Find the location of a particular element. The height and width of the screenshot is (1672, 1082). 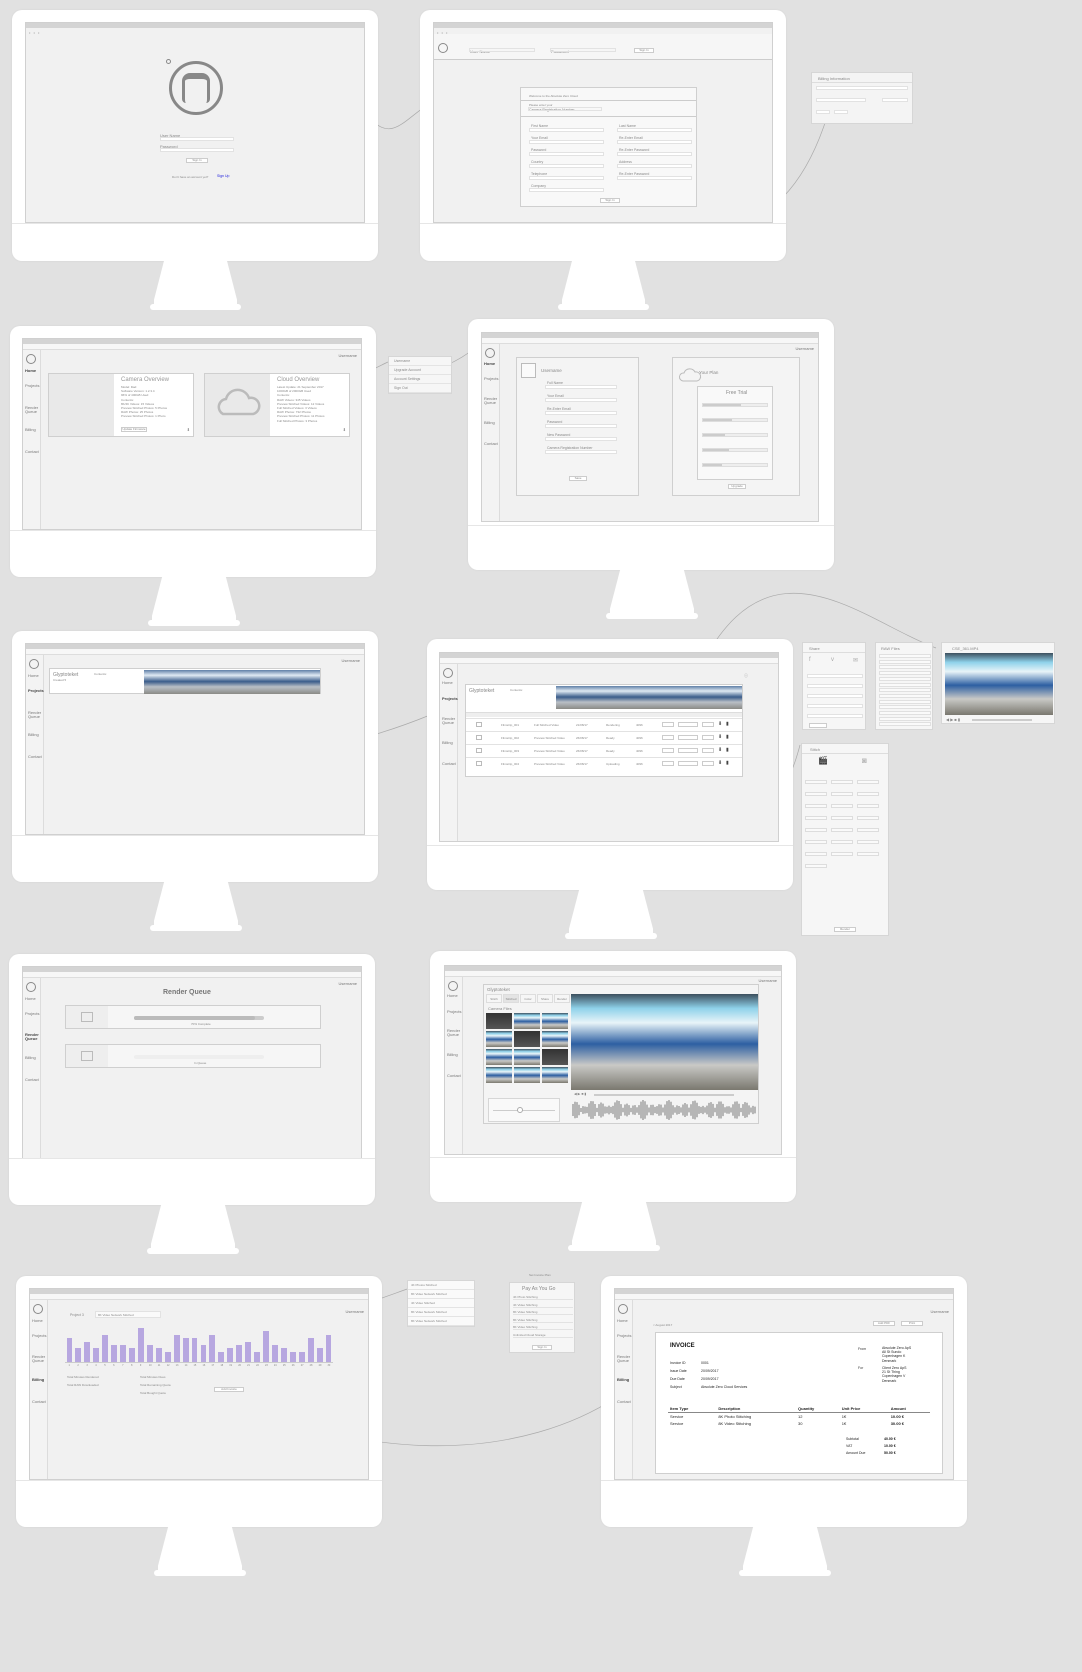

editor-tab: Stitch is located at coordinates (494, 998).